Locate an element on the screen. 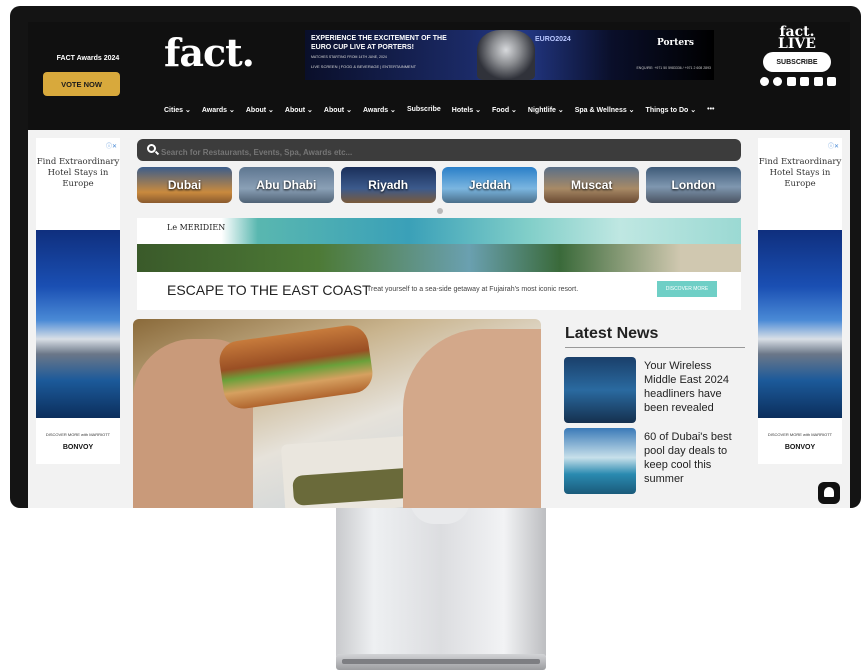  search-icon is located at coordinates (151, 148).